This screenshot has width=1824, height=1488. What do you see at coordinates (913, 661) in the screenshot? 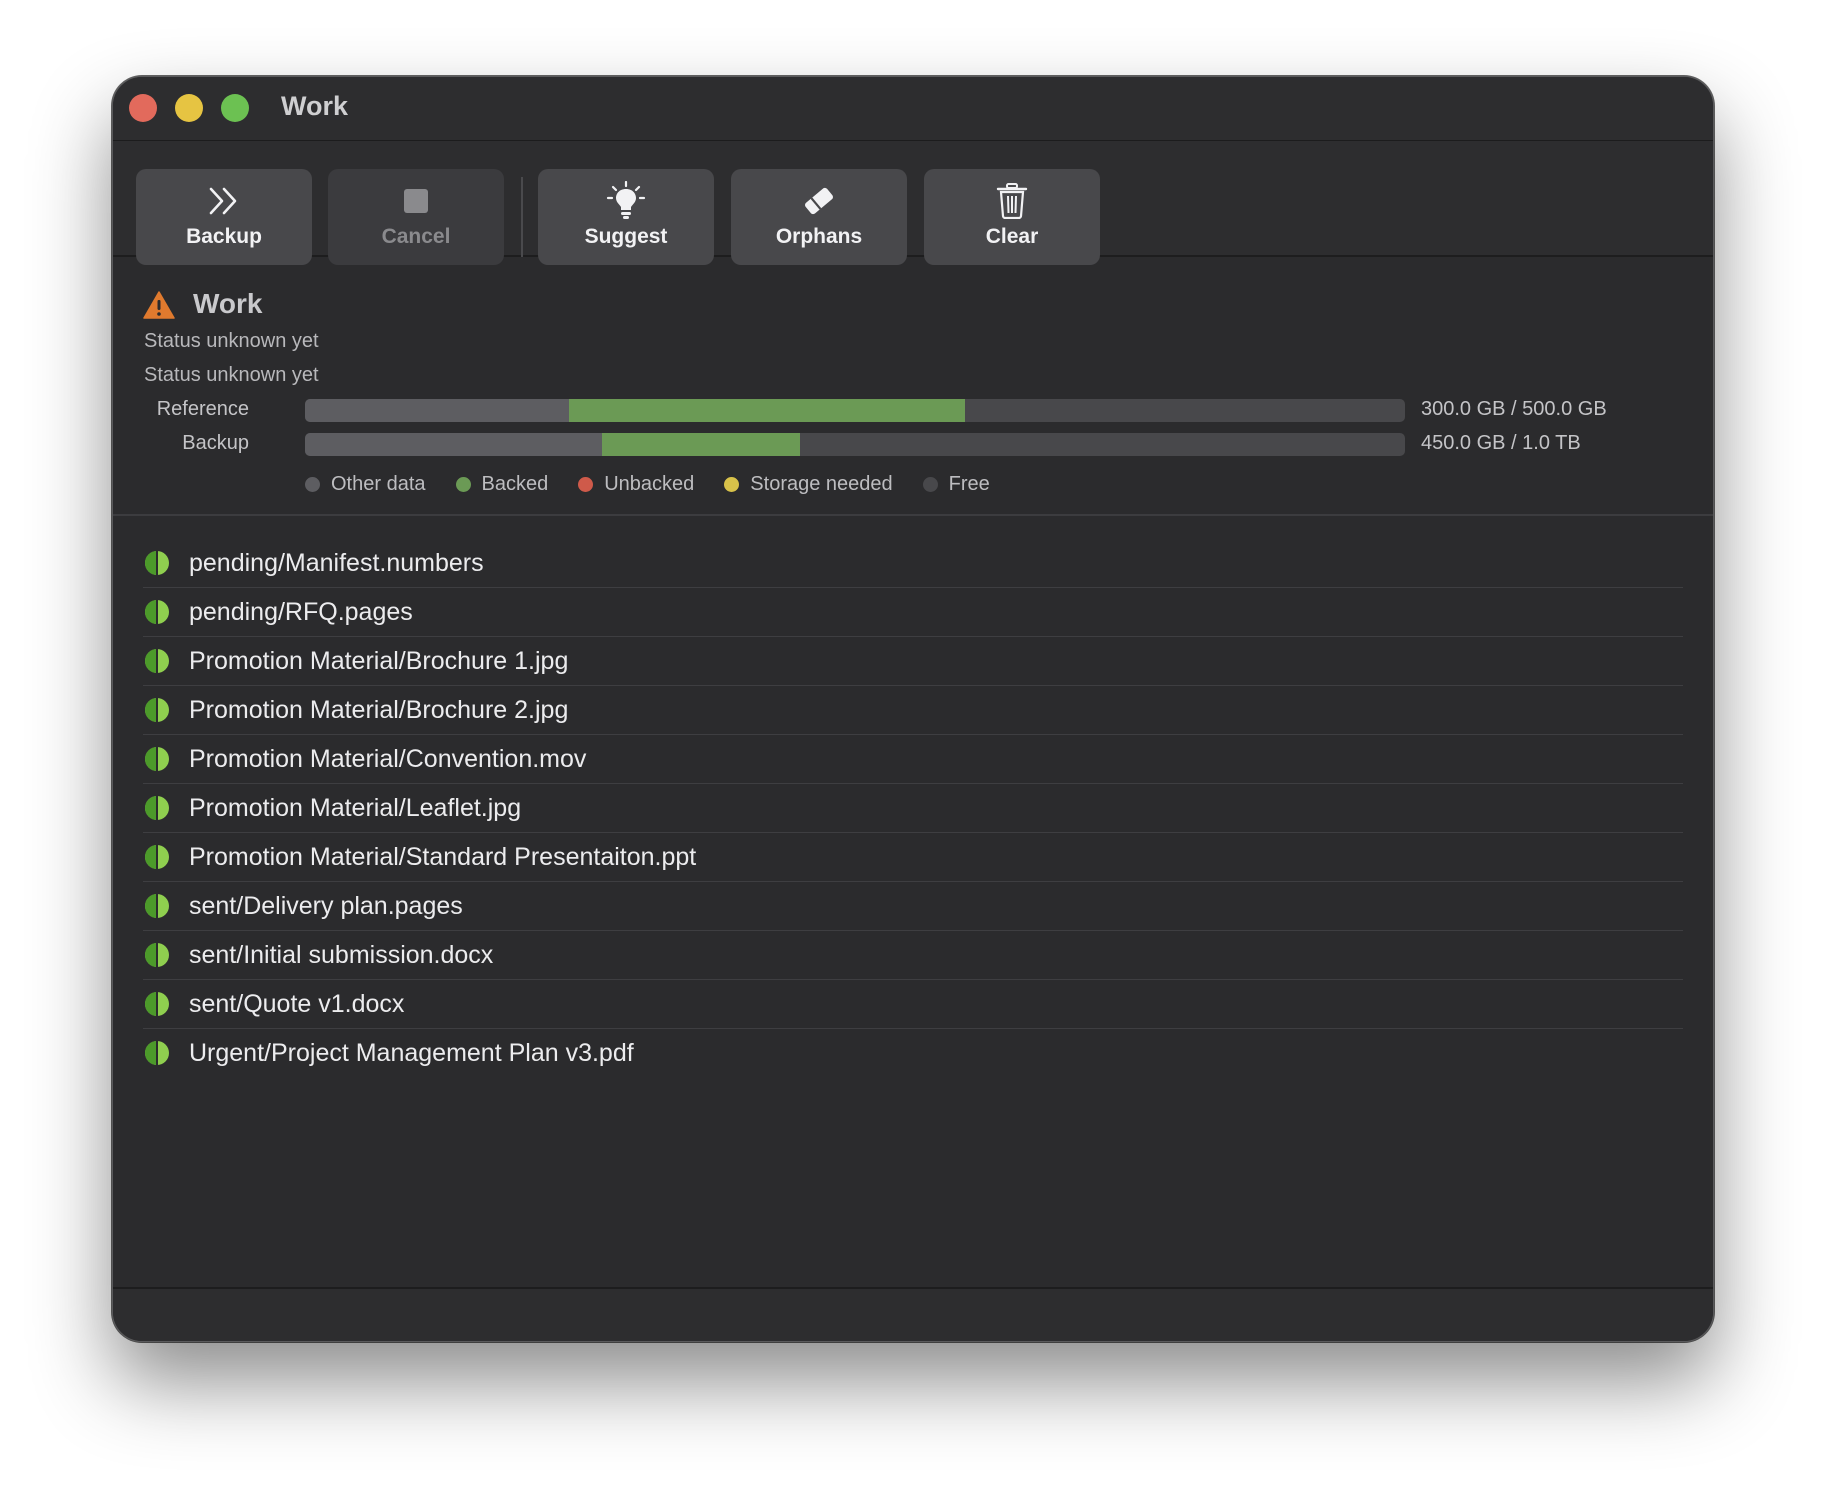
I see `list-item: Promotion Material/Brochure 1.jpg` at bounding box center [913, 661].